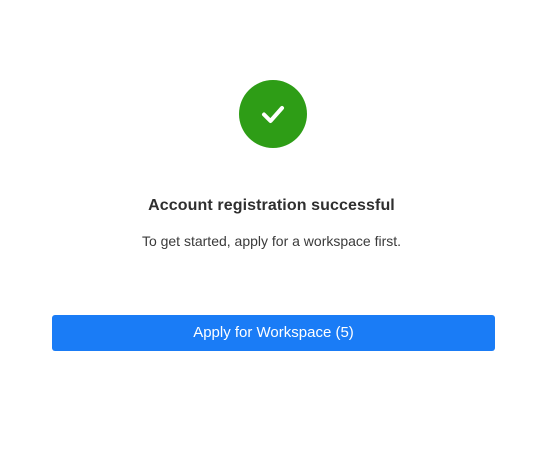 The width and height of the screenshot is (543, 449). Describe the element at coordinates (271, 205) in the screenshot. I see `success-title: Account registration successful` at that location.